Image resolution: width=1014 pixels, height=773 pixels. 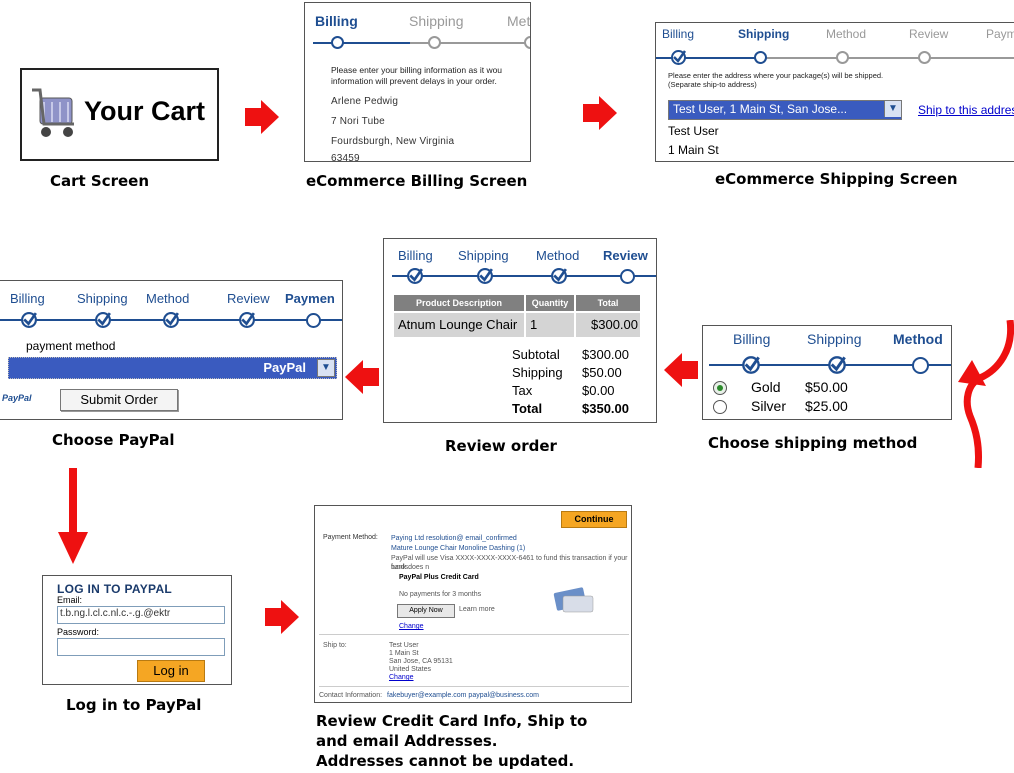 What do you see at coordinates (401, 567) in the screenshot?
I see `payment-line: funds.` at bounding box center [401, 567].